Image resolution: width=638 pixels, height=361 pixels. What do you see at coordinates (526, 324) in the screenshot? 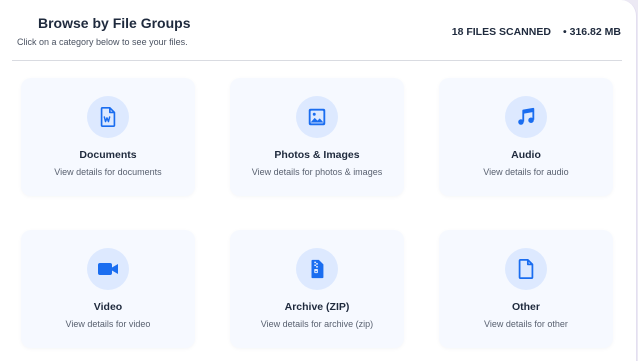
I see `category-description: View details for other` at bounding box center [526, 324].